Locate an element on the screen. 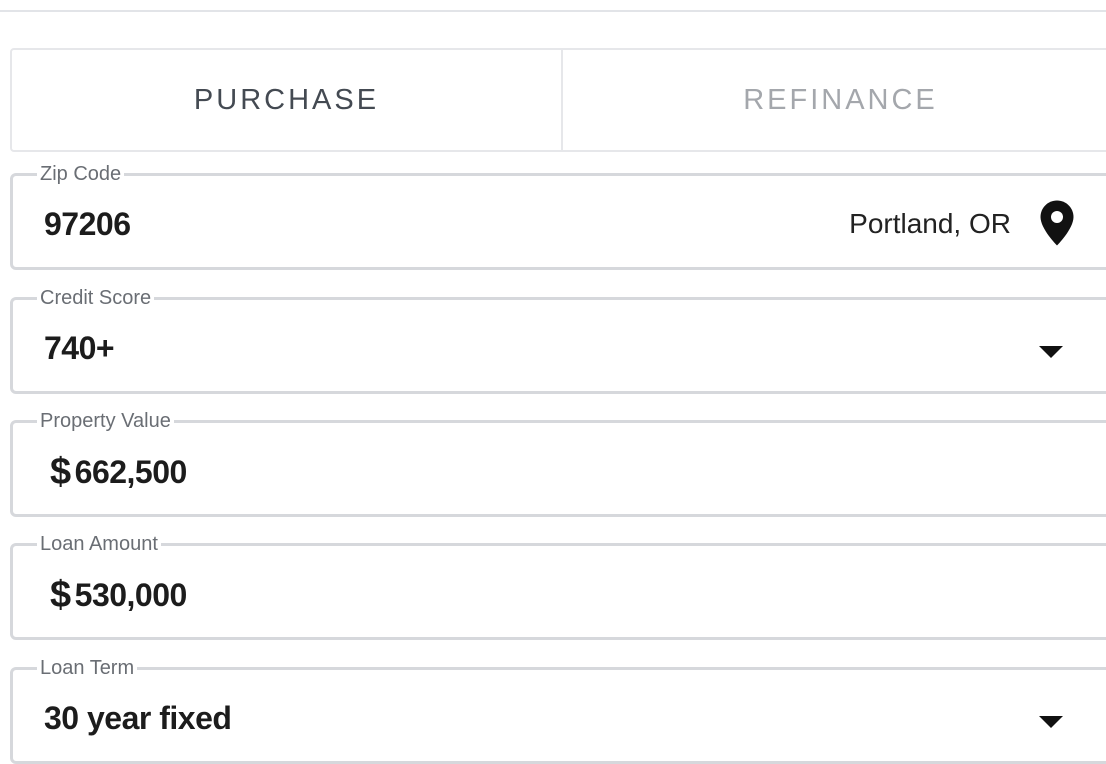 This screenshot has width=1106, height=764. property-value-field: Property Value $ 662,500 is located at coordinates (558, 464).